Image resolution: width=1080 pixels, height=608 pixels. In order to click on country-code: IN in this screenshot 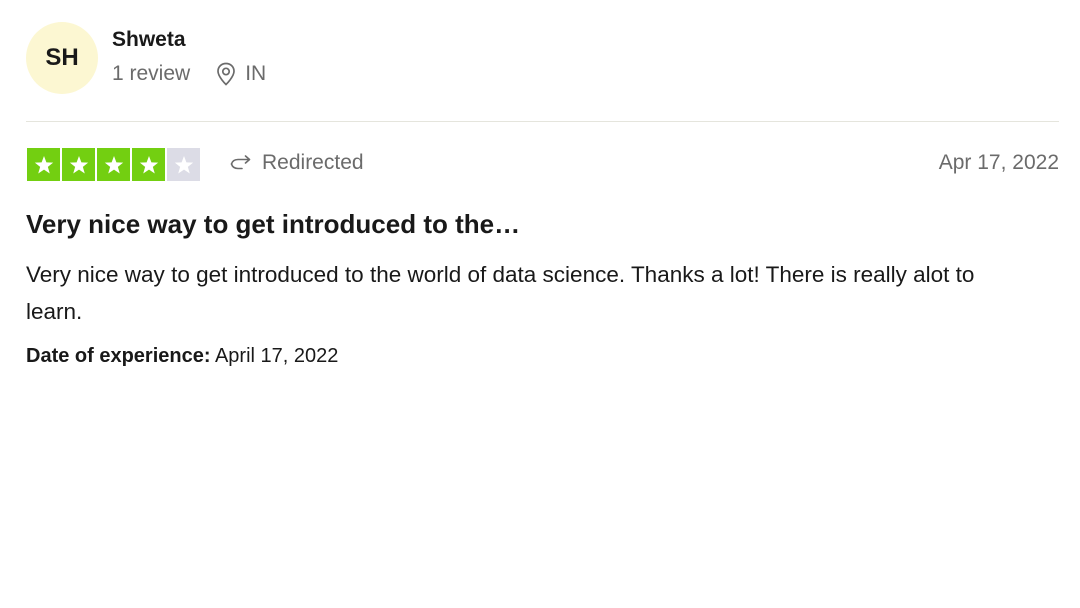, I will do `click(256, 73)`.